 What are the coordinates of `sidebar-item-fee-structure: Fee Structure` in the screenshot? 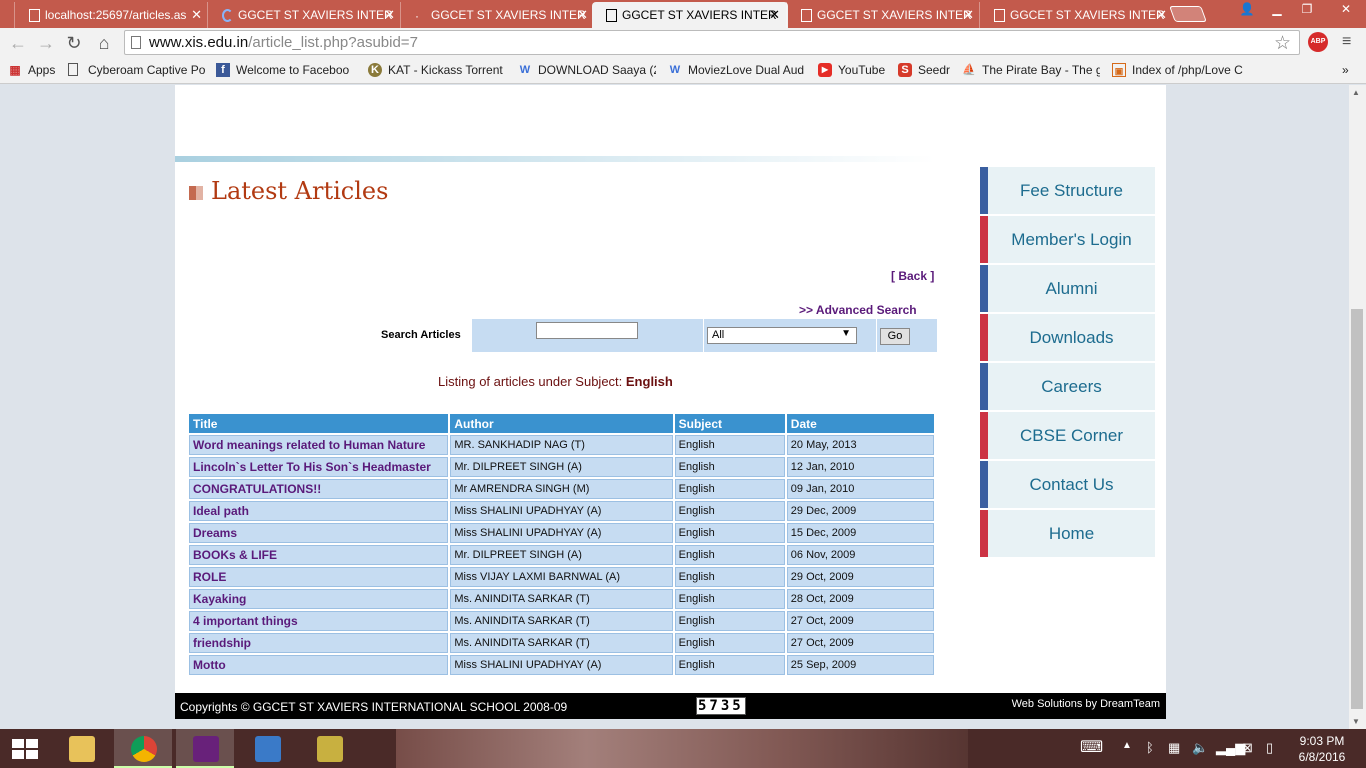 It's located at (1067, 190).